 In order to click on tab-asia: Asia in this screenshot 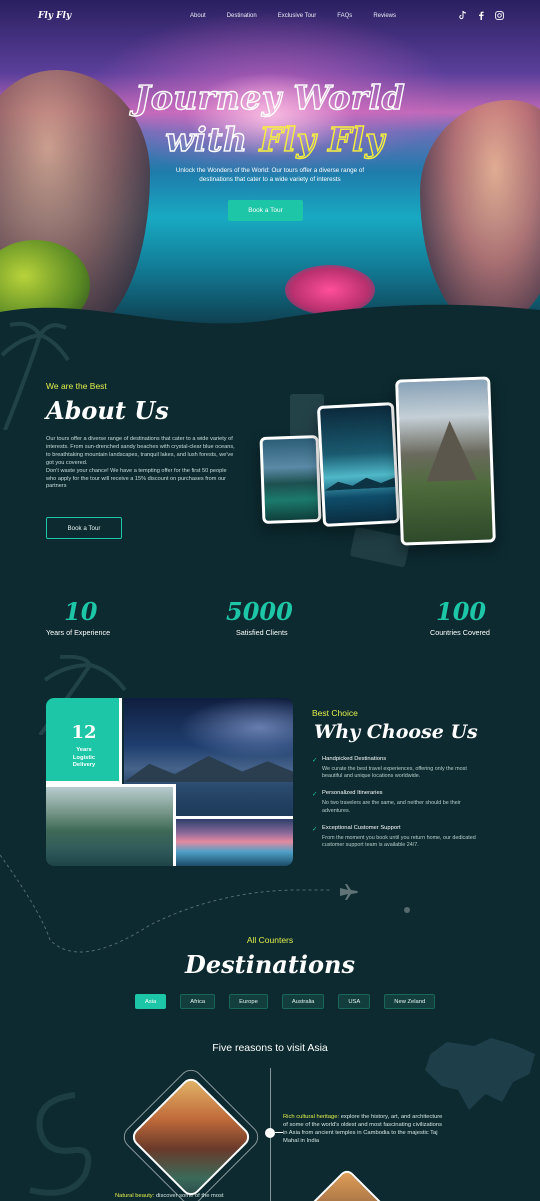, I will do `click(151, 1001)`.